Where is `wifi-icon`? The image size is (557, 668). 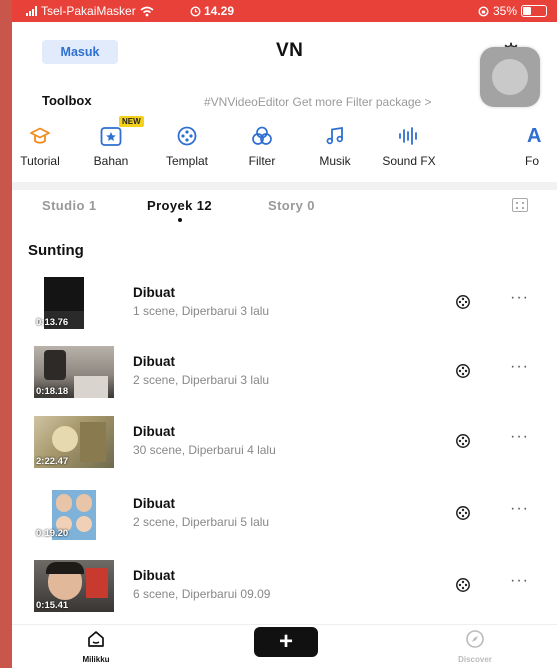
wifi-icon is located at coordinates (147, 11).